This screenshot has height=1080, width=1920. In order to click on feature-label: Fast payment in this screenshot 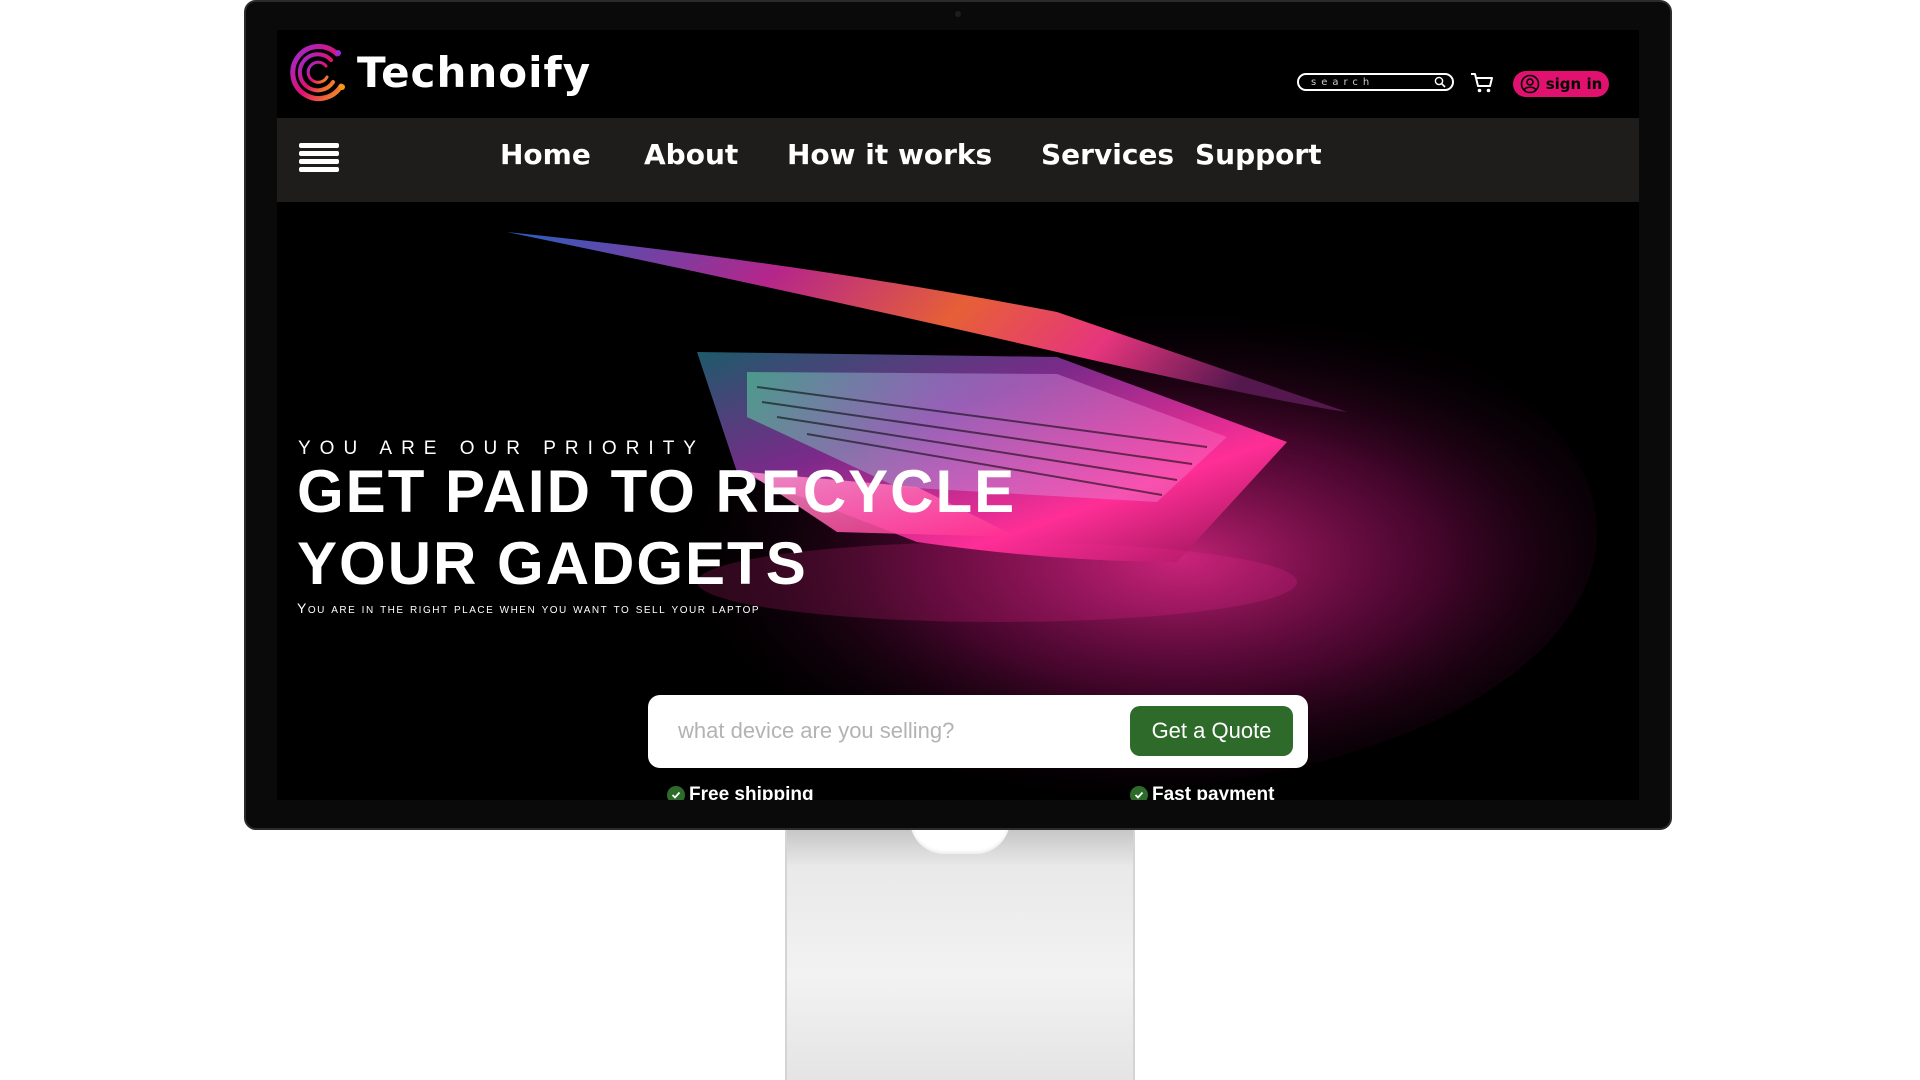, I will do `click(1213, 792)`.